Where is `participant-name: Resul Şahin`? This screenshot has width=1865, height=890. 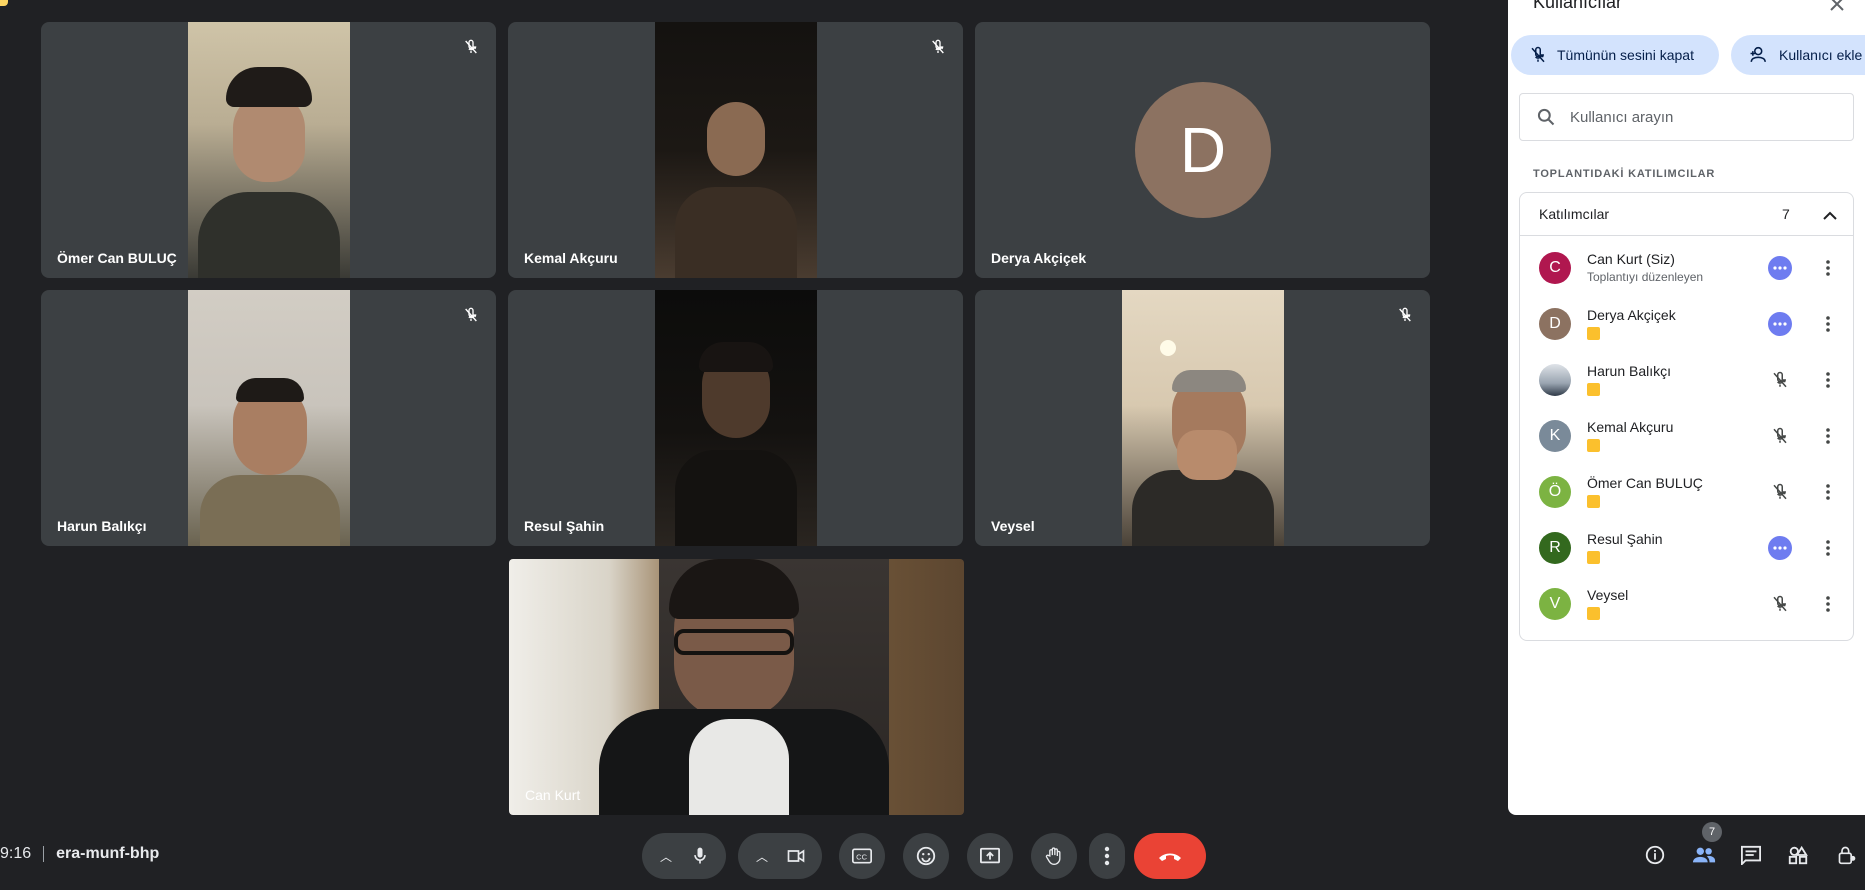
participant-name: Resul Şahin is located at coordinates (1625, 539).